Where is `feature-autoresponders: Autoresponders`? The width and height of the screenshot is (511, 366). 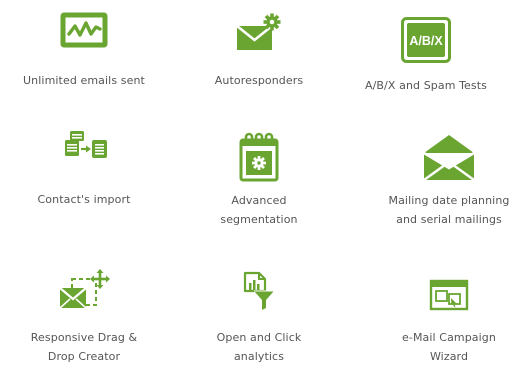
feature-autoresponders: Autoresponders is located at coordinates (259, 55).